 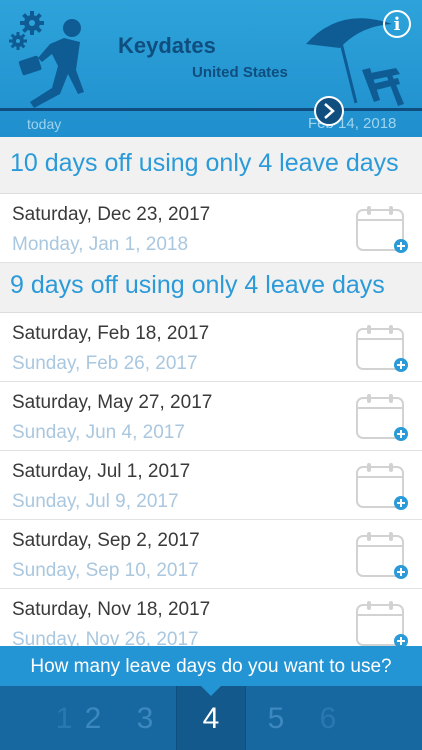 What do you see at coordinates (100, 244) in the screenshot?
I see `end-date: Monday, Jan 1, 2018` at bounding box center [100, 244].